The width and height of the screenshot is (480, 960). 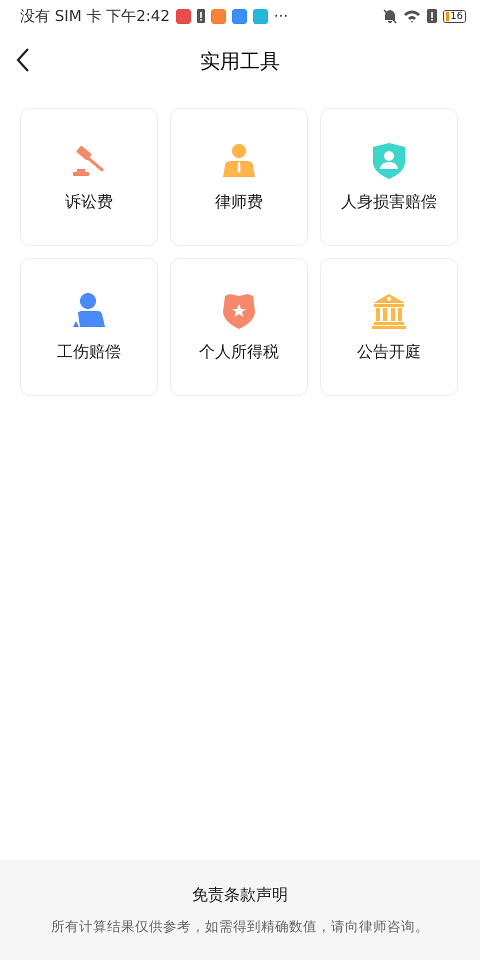 What do you see at coordinates (95, 16) in the screenshot?
I see `status-text: 没有 SIM 卡 下午2:42` at bounding box center [95, 16].